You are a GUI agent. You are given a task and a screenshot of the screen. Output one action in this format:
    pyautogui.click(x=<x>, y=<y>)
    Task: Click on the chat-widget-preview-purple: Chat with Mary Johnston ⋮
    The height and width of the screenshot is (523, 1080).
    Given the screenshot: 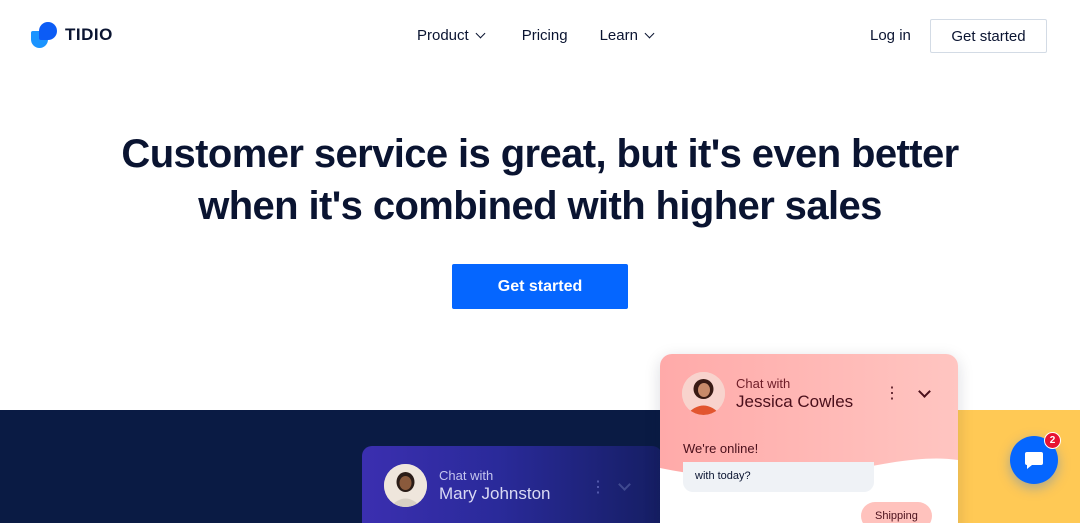 What is the action you would take?
    pyautogui.click(x=512, y=484)
    